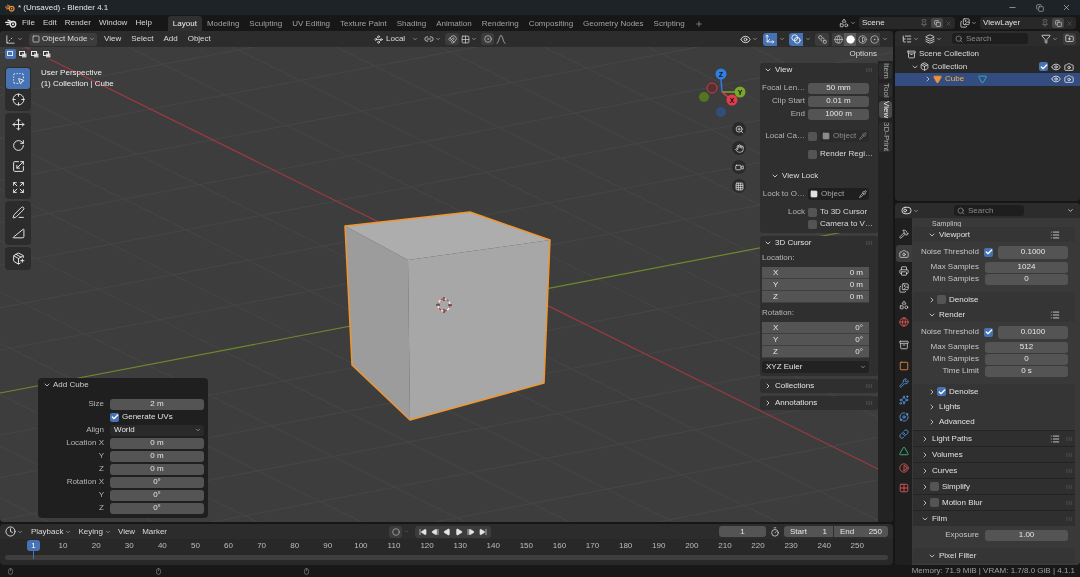  Describe the element at coordinates (815, 352) in the screenshot. I see `number-field: Z 0°` at that location.